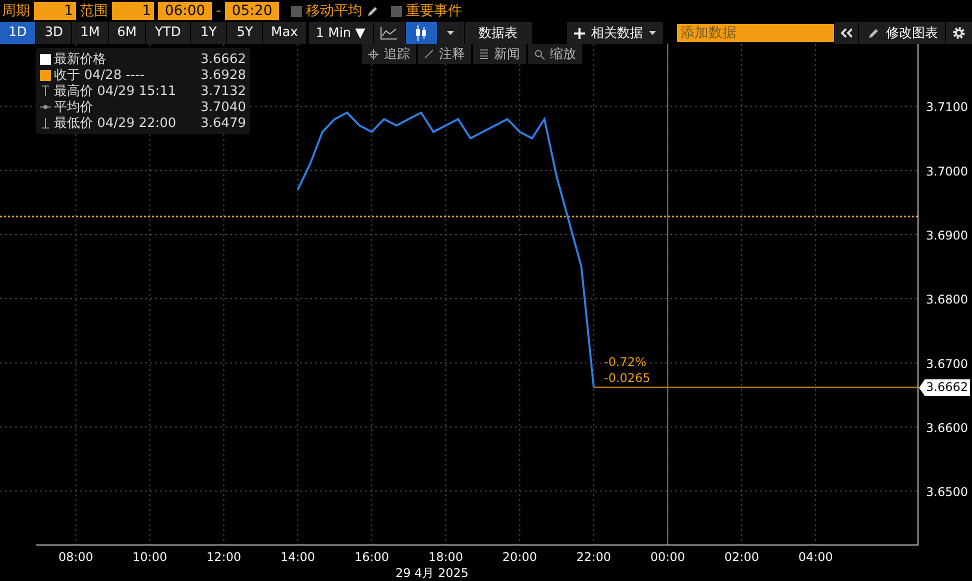 The width and height of the screenshot is (972, 581). What do you see at coordinates (947, 235) in the screenshot?
I see `y-axis-label: 3.6900` at bounding box center [947, 235].